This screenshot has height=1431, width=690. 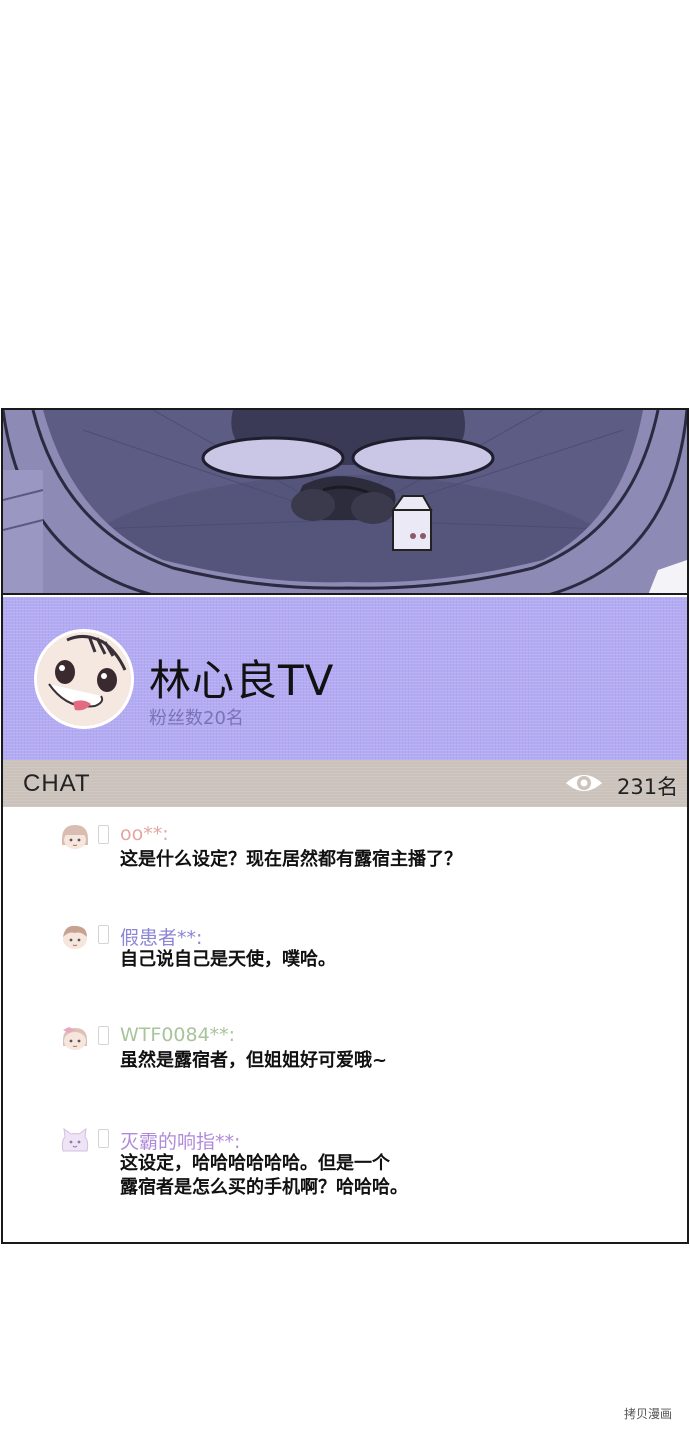 I want to click on chat-title: CHAT, so click(x=57, y=783).